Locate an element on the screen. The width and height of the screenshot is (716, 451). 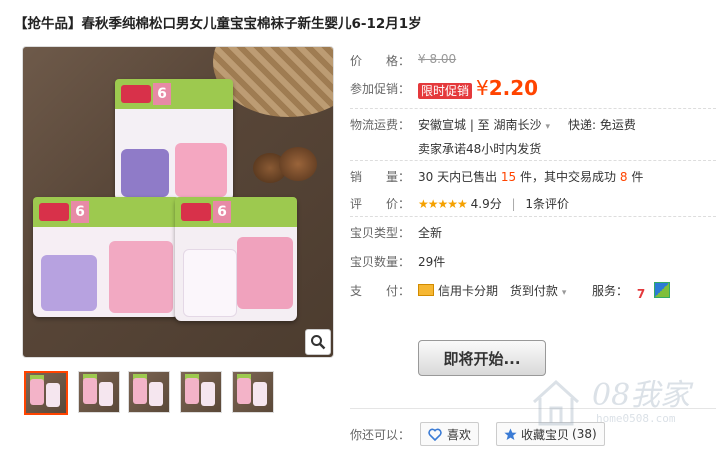
shipping-fee: 快递: 免运费 is located at coordinates (602, 125).